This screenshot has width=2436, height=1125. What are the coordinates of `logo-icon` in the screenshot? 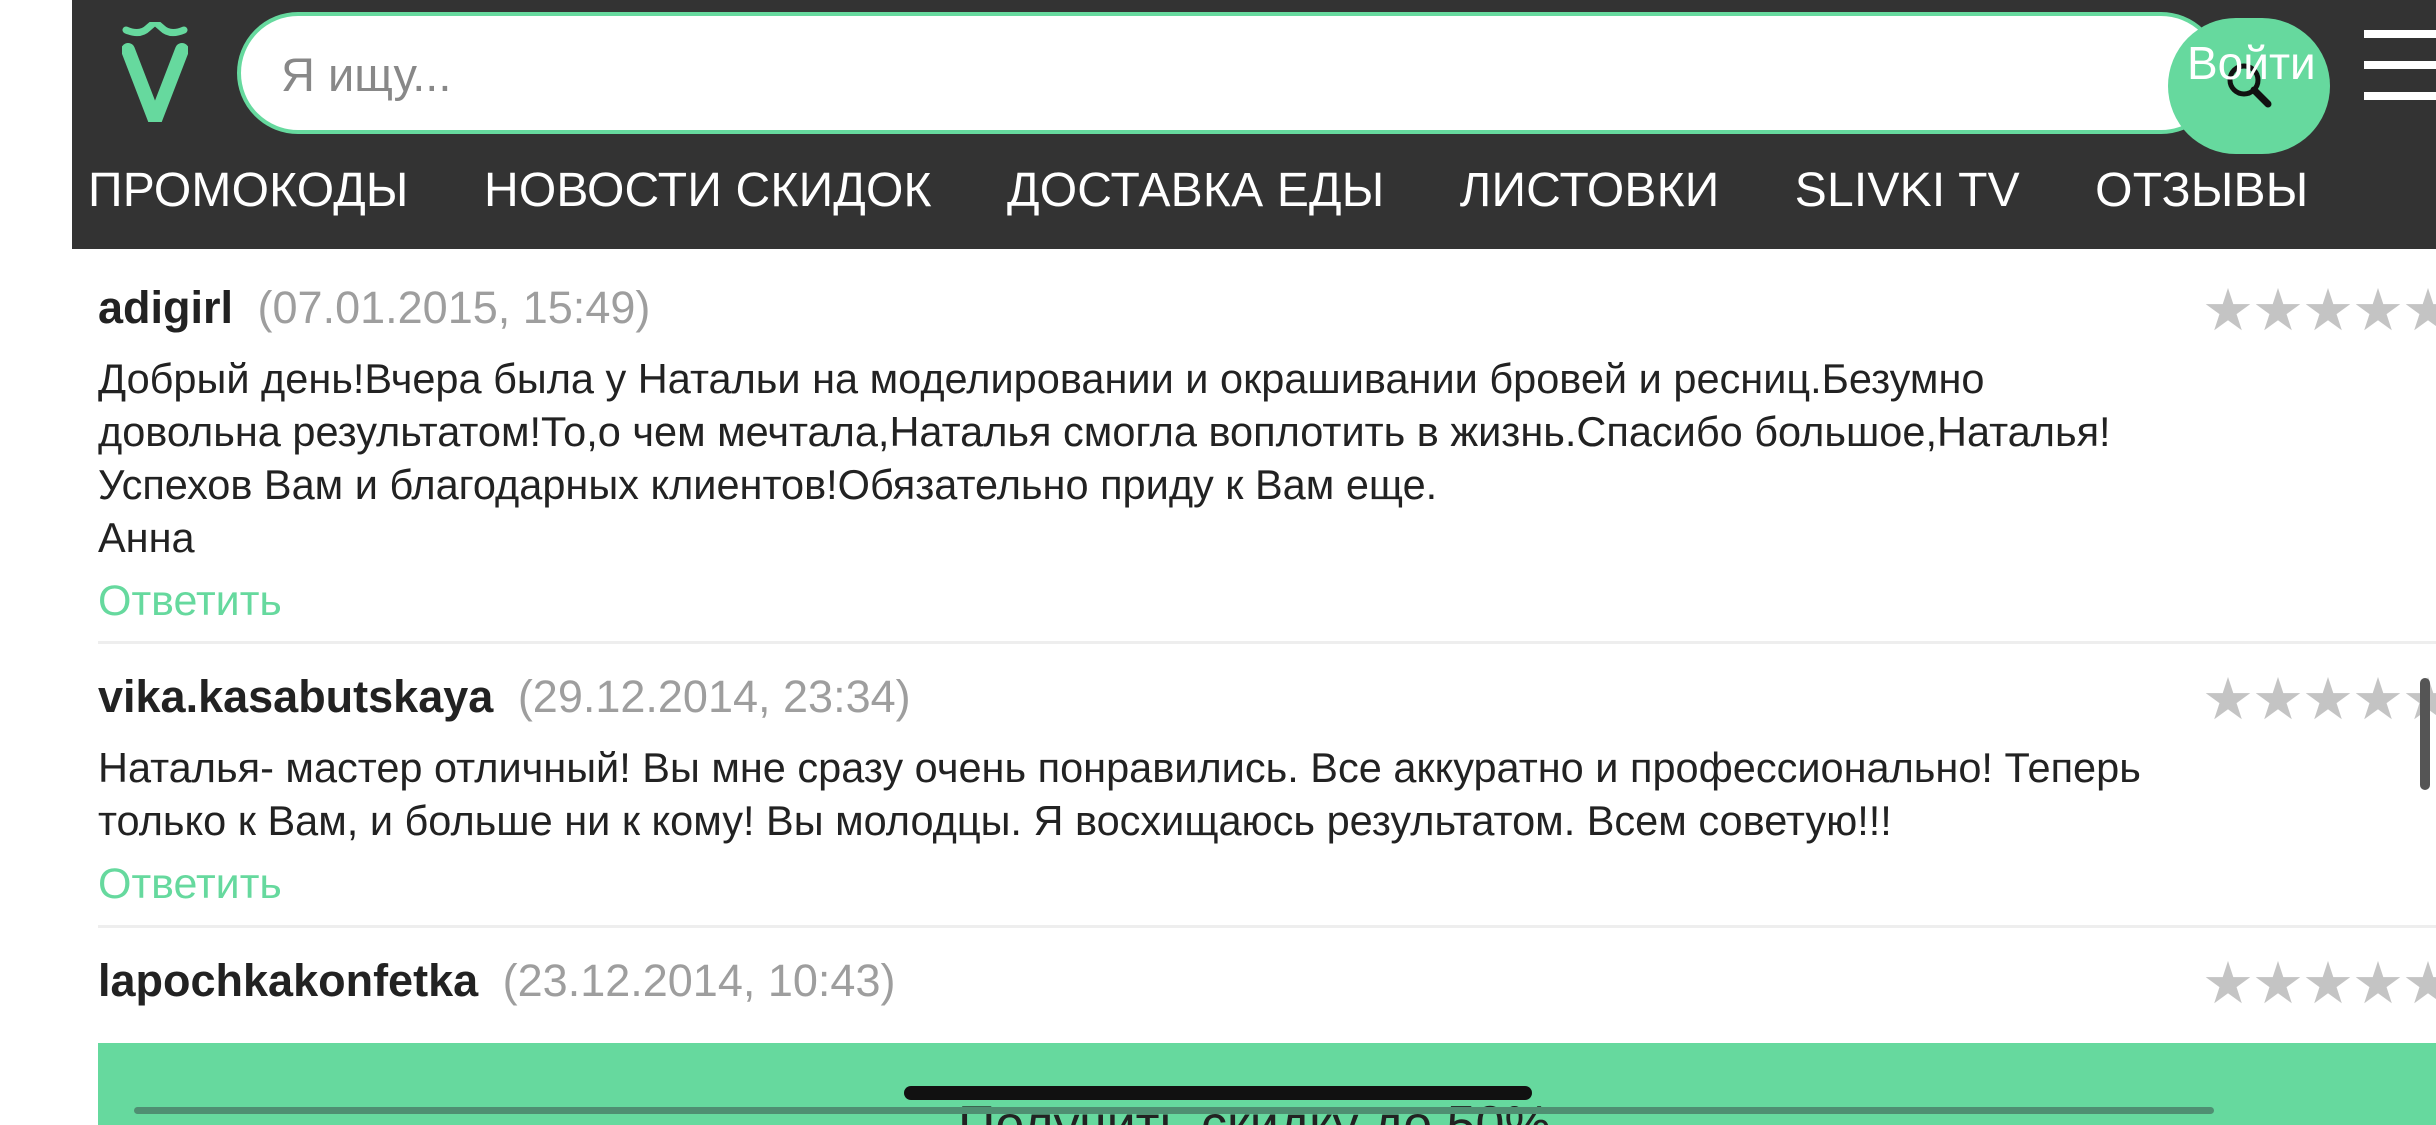 It's located at (155, 72).